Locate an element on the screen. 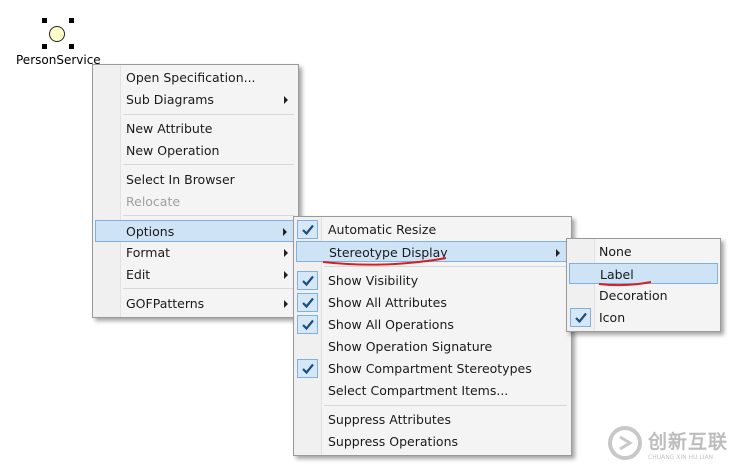 The width and height of the screenshot is (744, 474). annotation-underlines is located at coordinates (487, 272).